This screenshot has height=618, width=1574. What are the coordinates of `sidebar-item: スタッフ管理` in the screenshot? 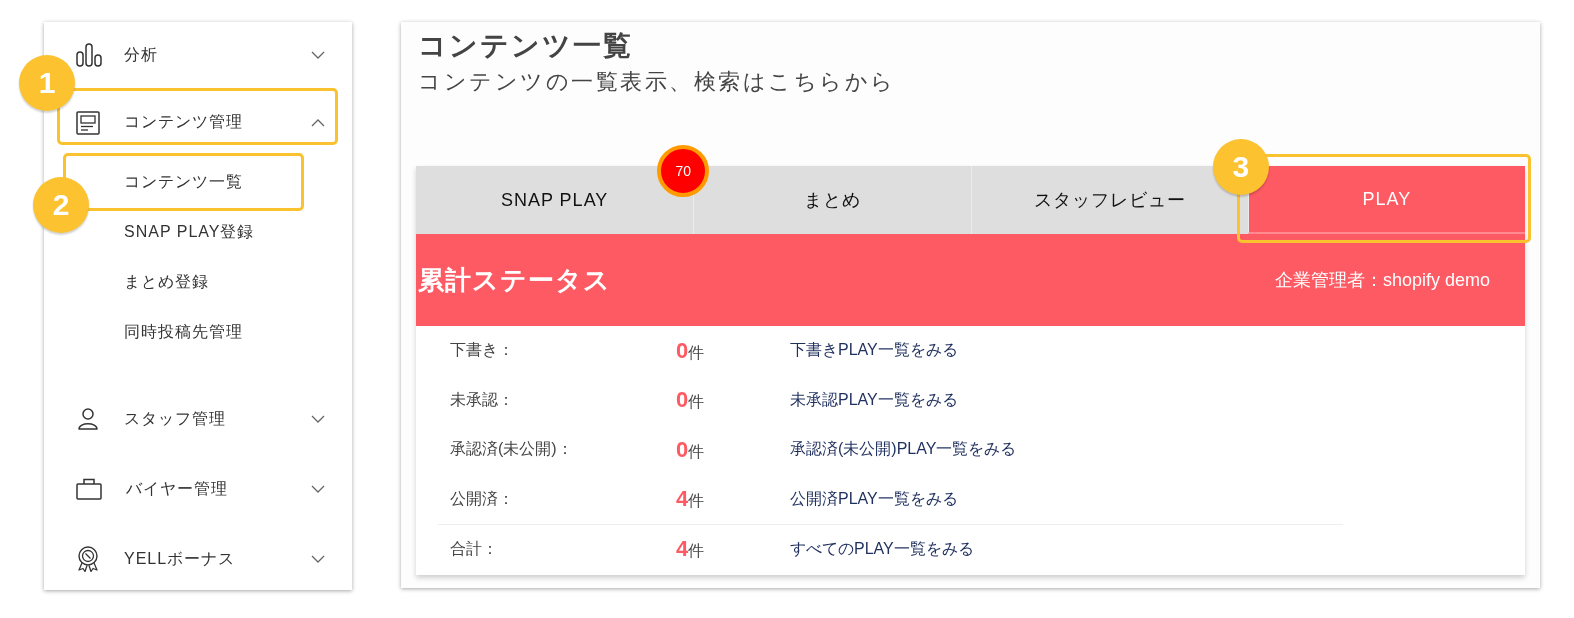 It's located at (203, 419).